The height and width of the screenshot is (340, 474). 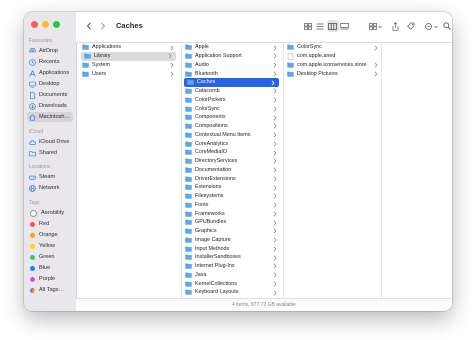 I want to click on list-item: Compositions, so click(x=231, y=126).